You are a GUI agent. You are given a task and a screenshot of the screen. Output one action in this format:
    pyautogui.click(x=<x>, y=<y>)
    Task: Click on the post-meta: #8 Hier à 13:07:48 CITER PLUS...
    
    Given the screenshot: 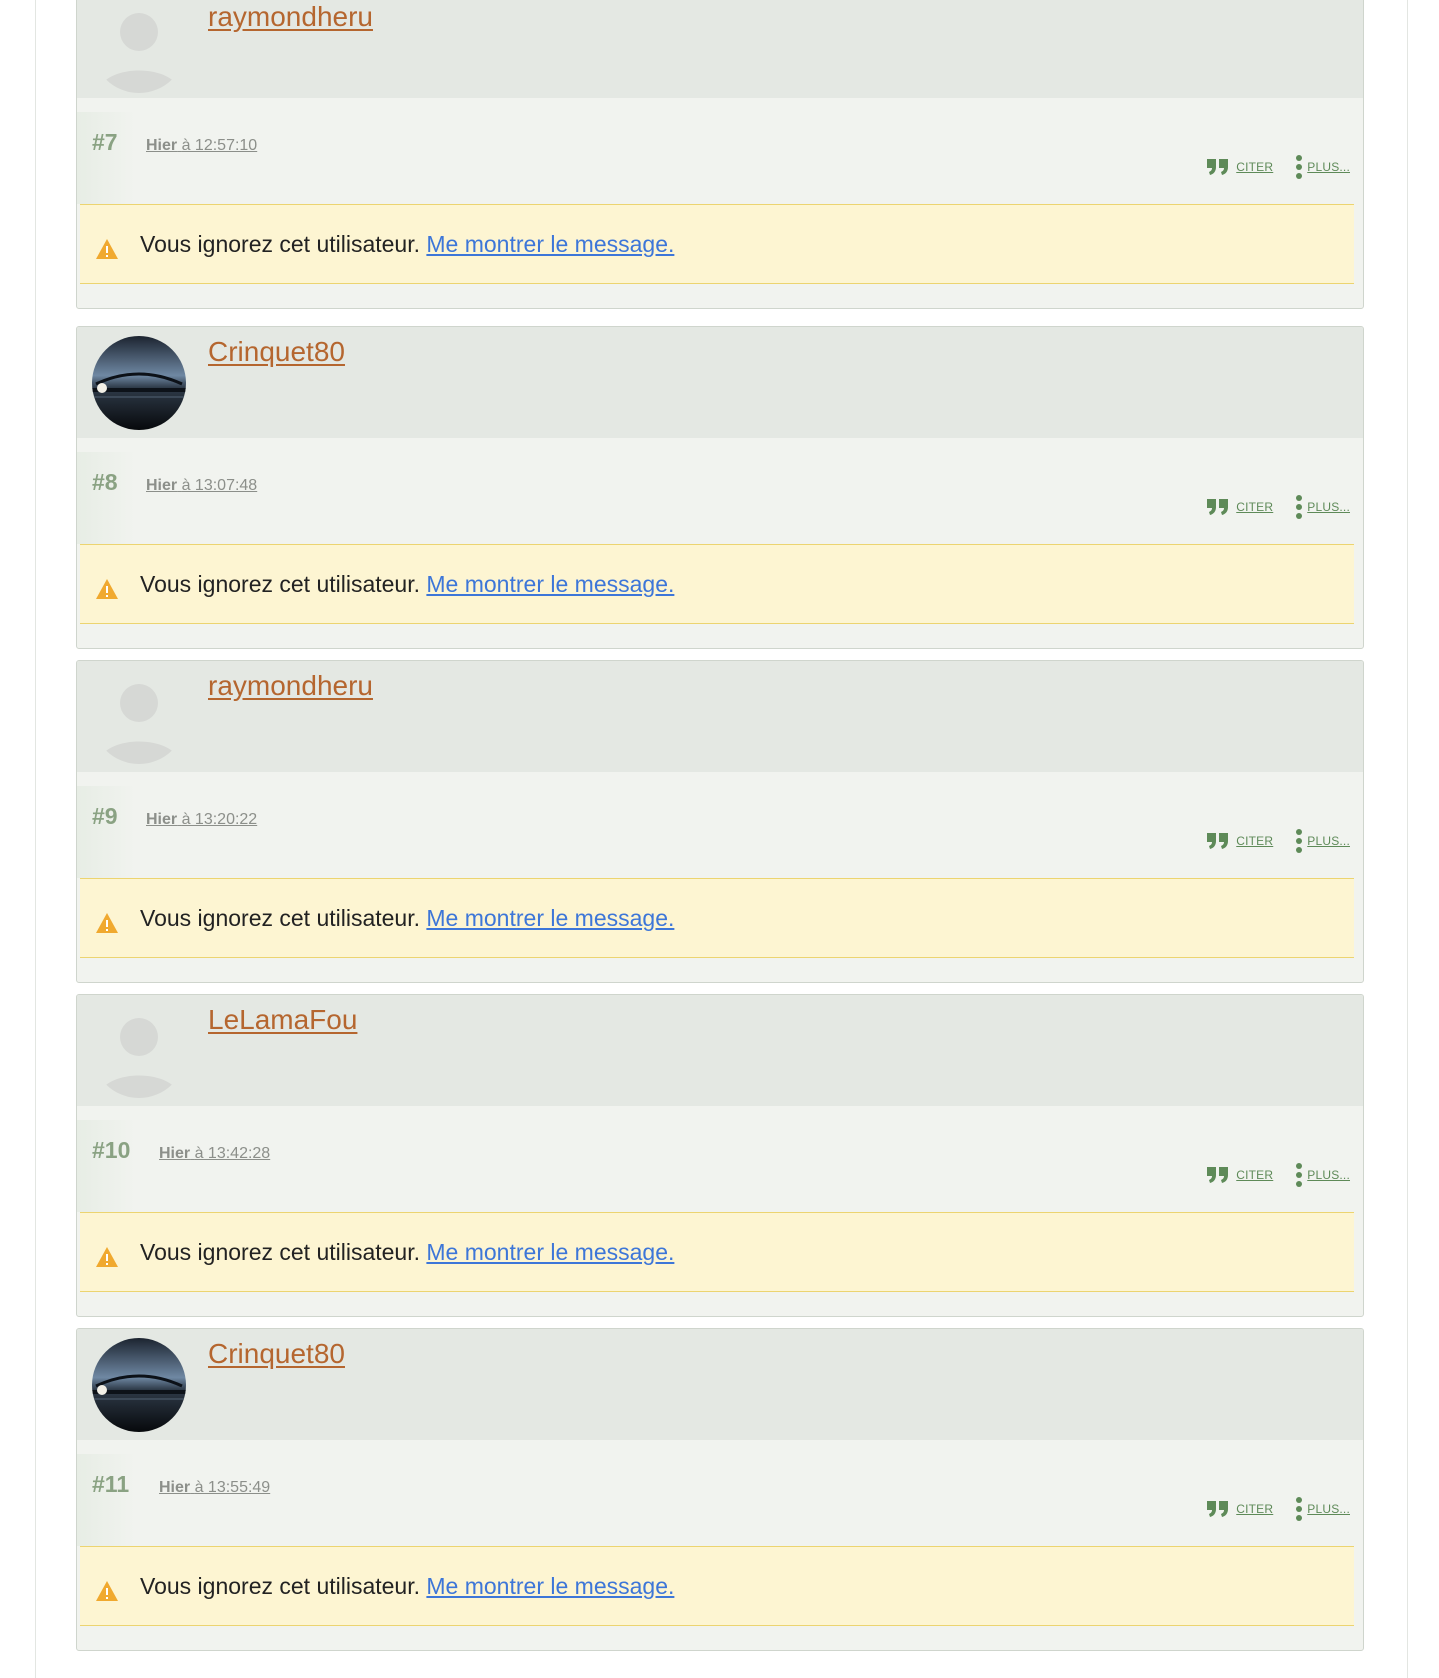 What is the action you would take?
    pyautogui.click(x=720, y=491)
    